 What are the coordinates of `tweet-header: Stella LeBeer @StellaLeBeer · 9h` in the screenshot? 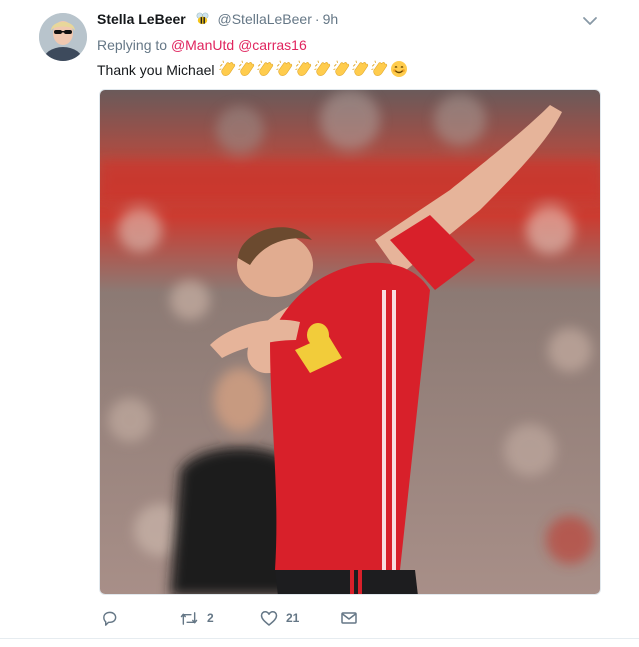 It's located at (348, 21).